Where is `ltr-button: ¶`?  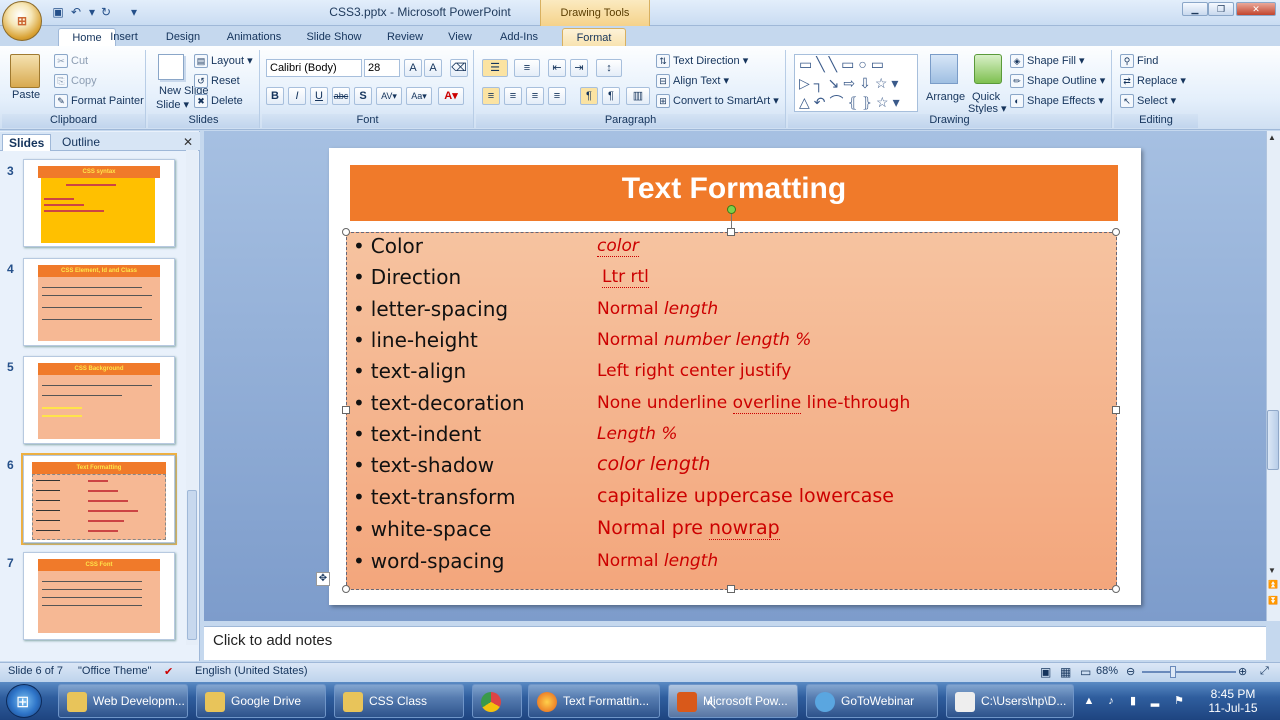
ltr-button: ¶ is located at coordinates (589, 96).